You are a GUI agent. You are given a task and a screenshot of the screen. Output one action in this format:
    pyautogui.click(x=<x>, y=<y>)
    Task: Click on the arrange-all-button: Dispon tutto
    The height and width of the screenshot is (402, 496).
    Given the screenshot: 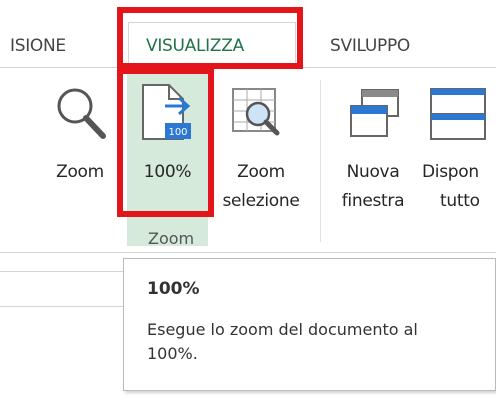 What is the action you would take?
    pyautogui.click(x=457, y=158)
    